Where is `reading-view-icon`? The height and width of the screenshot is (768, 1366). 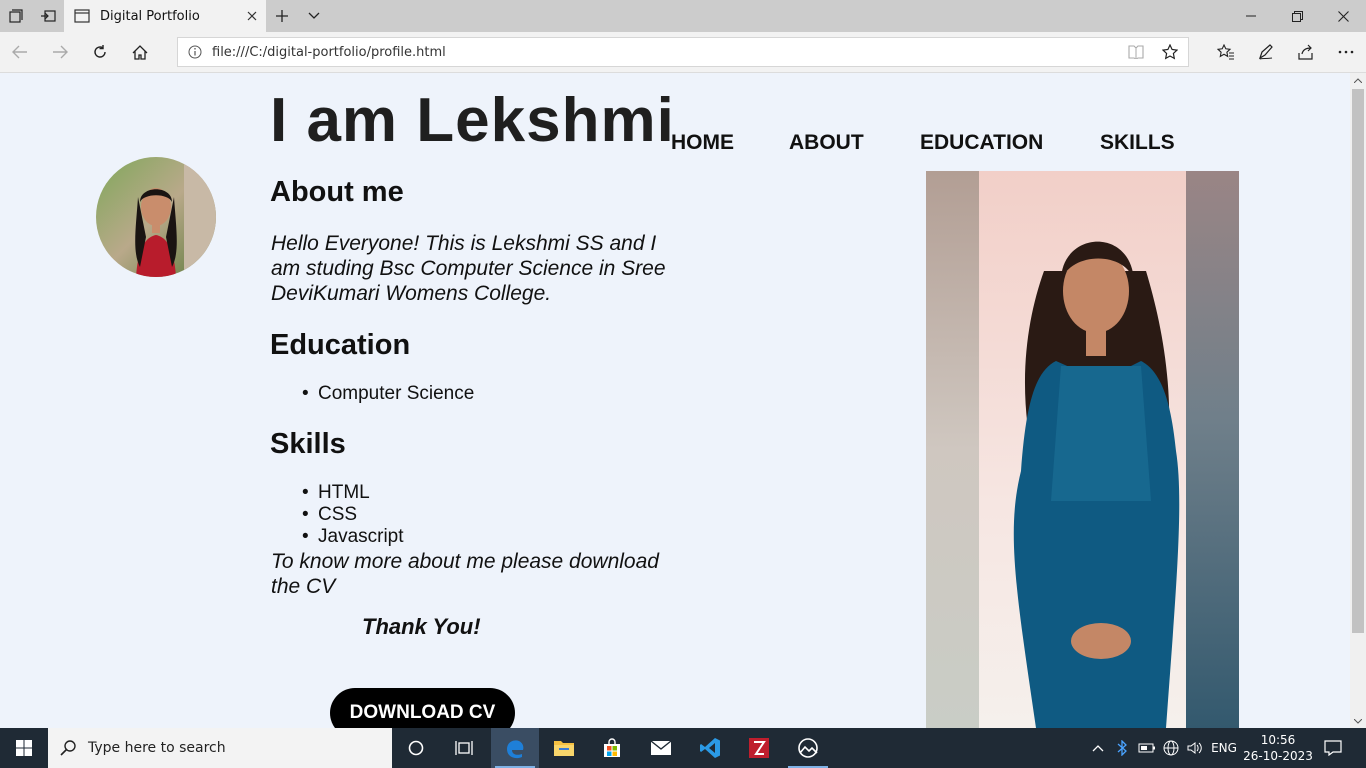 reading-view-icon is located at coordinates (1136, 52).